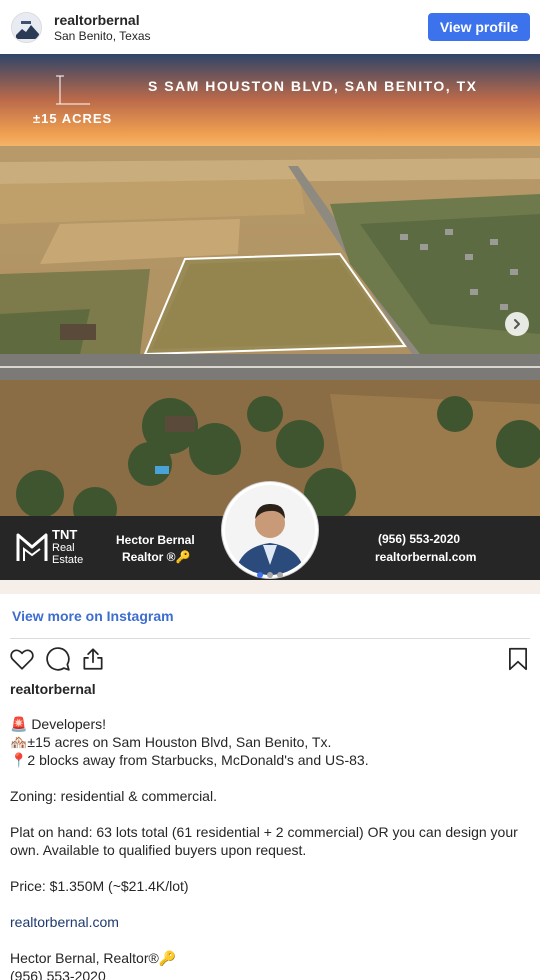 Image resolution: width=540 pixels, height=980 pixels. I want to click on comment-button, so click(58, 659).